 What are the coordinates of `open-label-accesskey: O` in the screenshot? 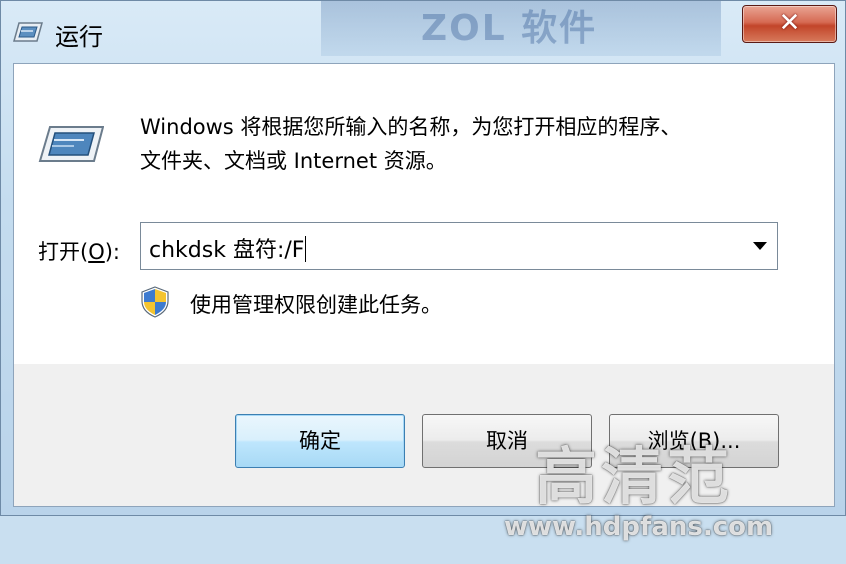 It's located at (96, 252).